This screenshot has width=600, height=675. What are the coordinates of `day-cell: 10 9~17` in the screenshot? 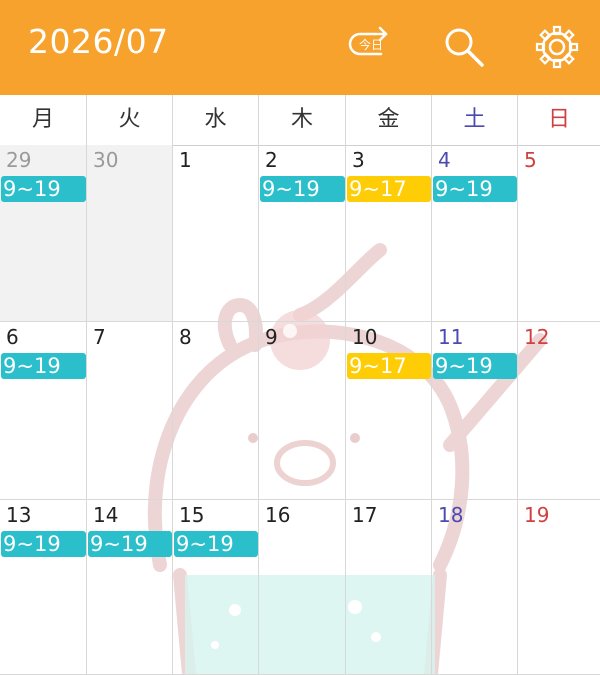 It's located at (389, 411).